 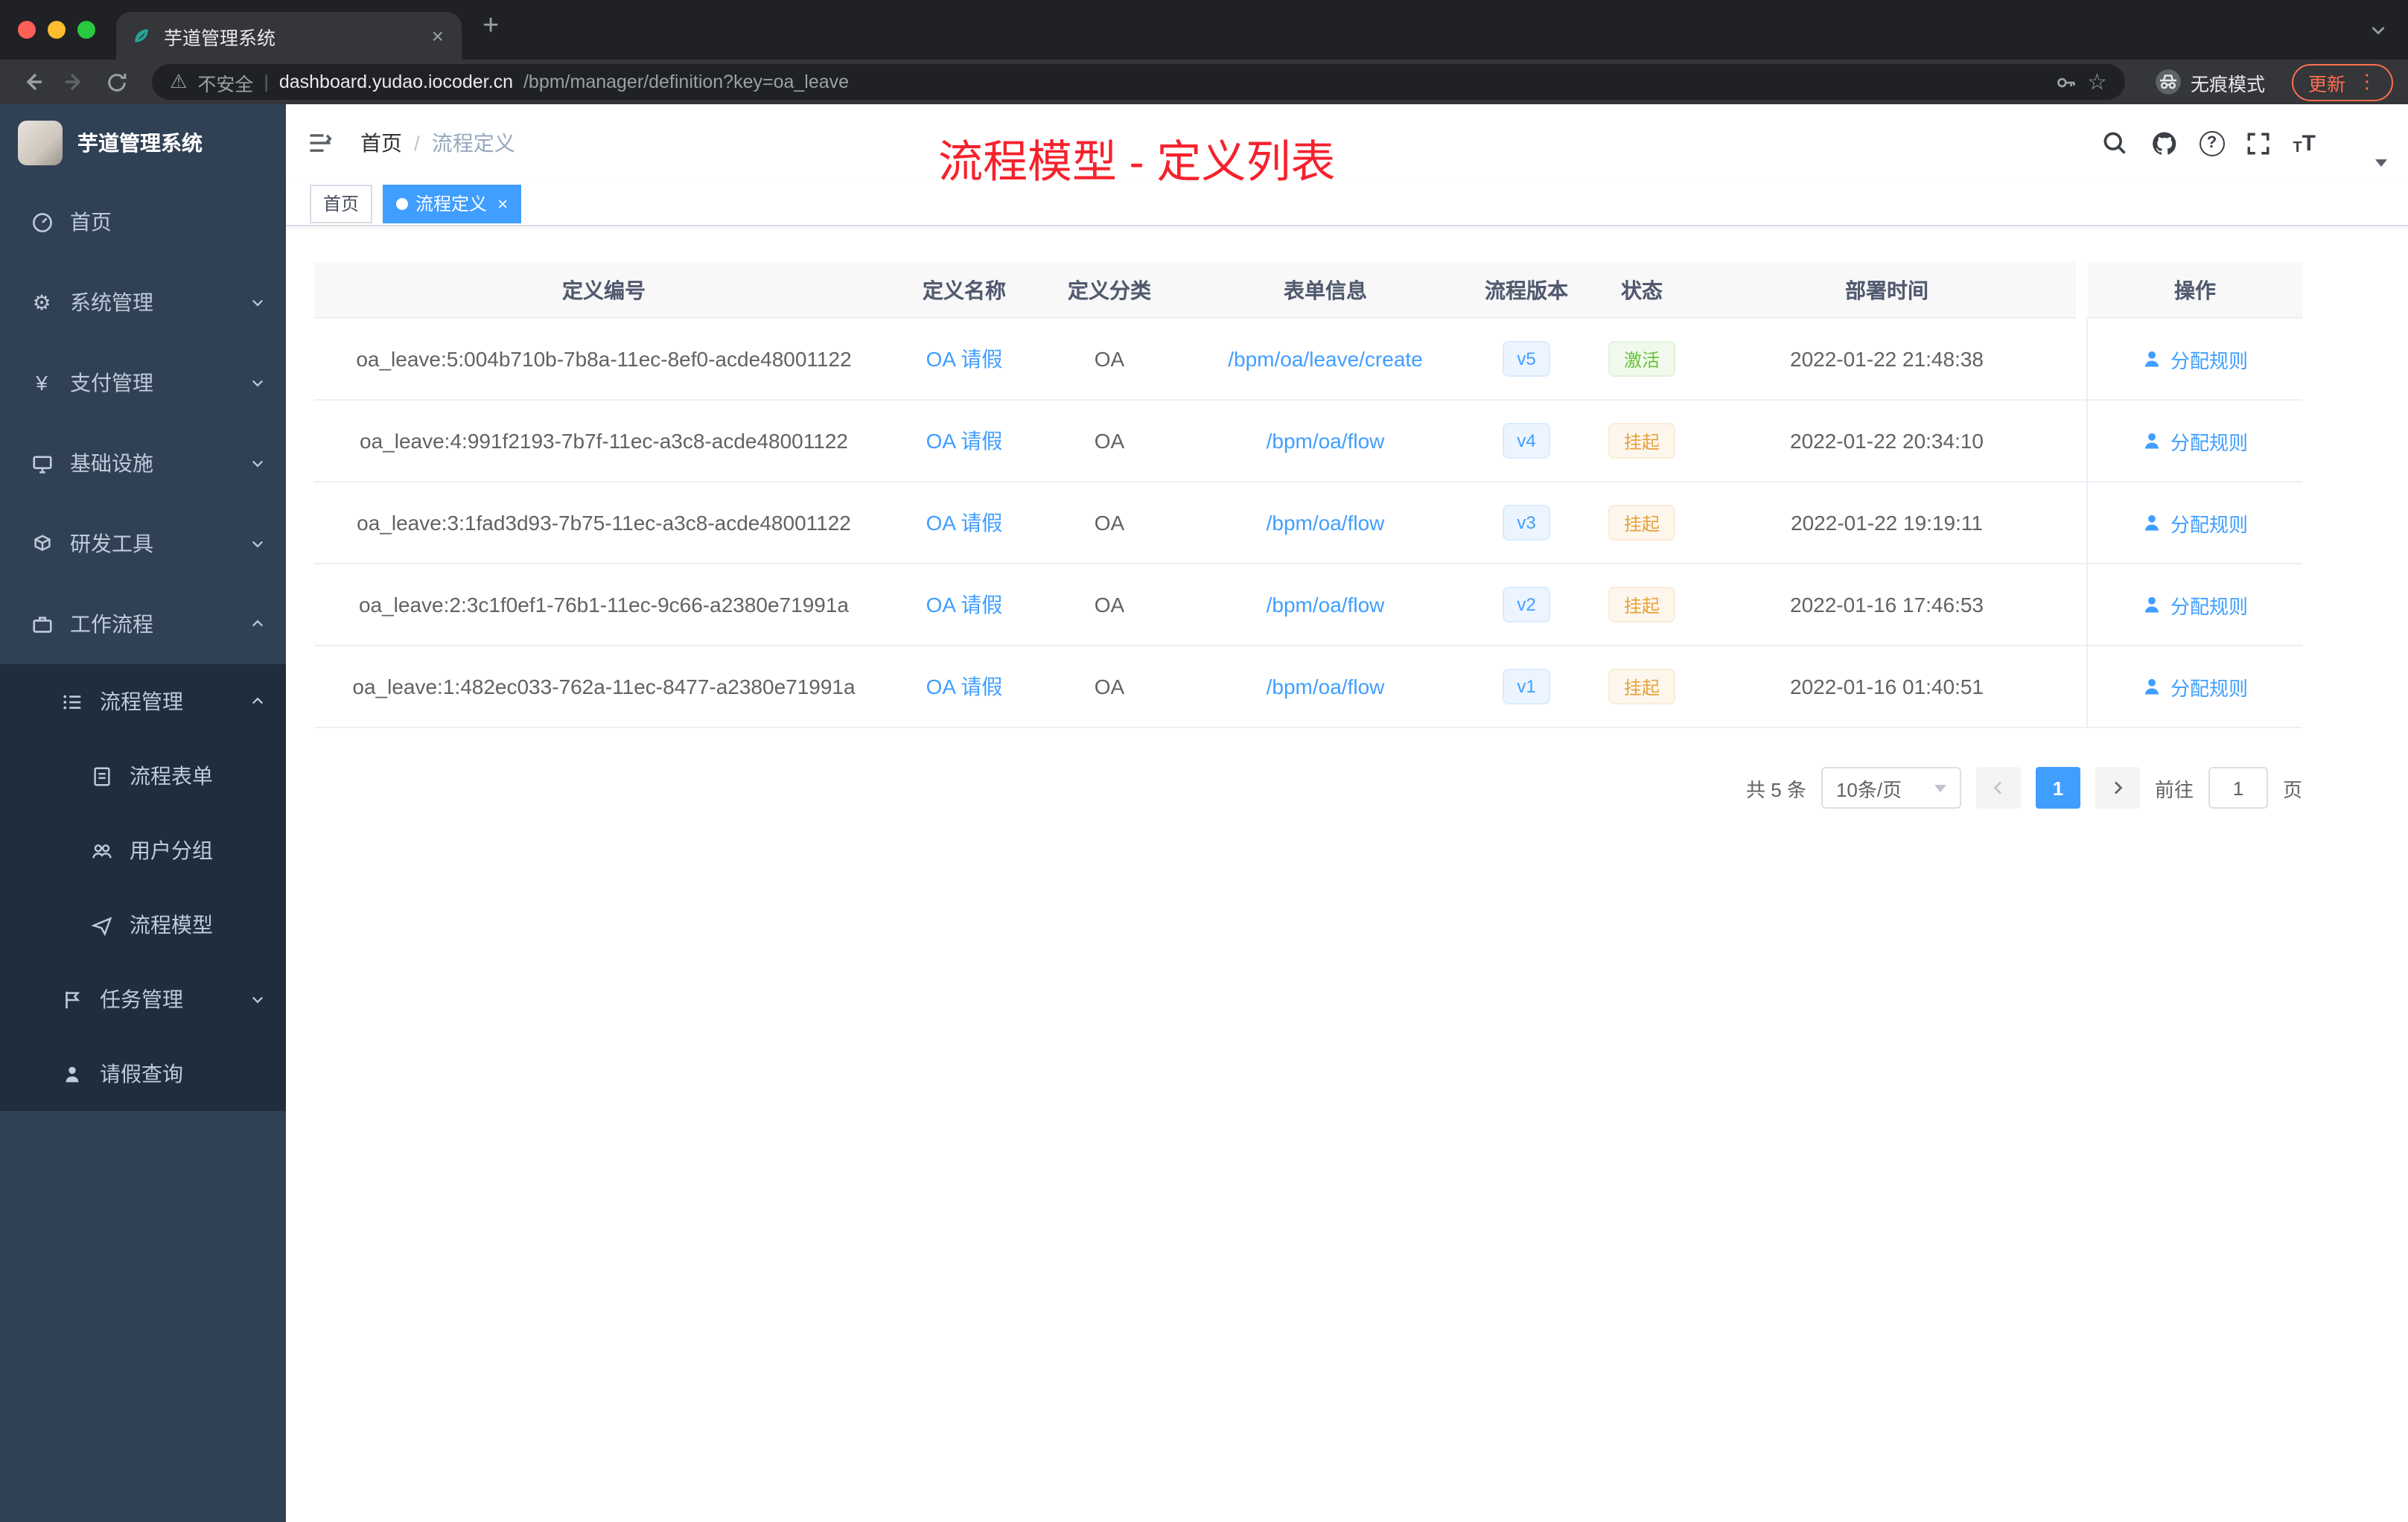 I want to click on version-badge: v5, so click(x=1526, y=359).